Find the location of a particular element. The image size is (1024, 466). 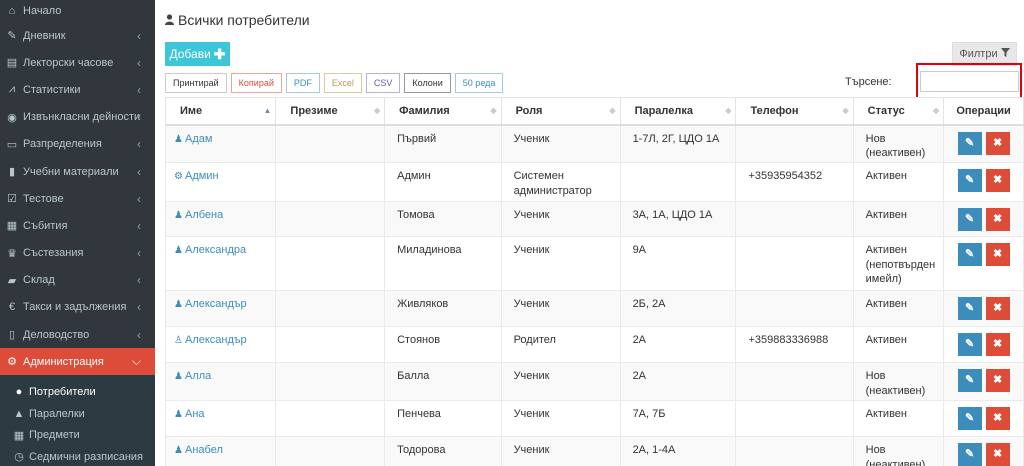

last-name-cell: Миладинова is located at coordinates (443, 263).